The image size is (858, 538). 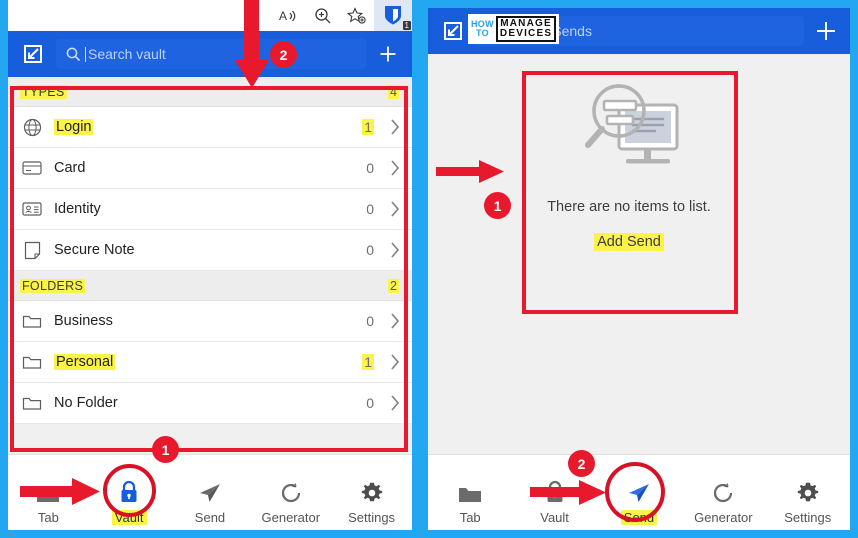 What do you see at coordinates (420, 269) in the screenshot?
I see `frame-middle` at bounding box center [420, 269].